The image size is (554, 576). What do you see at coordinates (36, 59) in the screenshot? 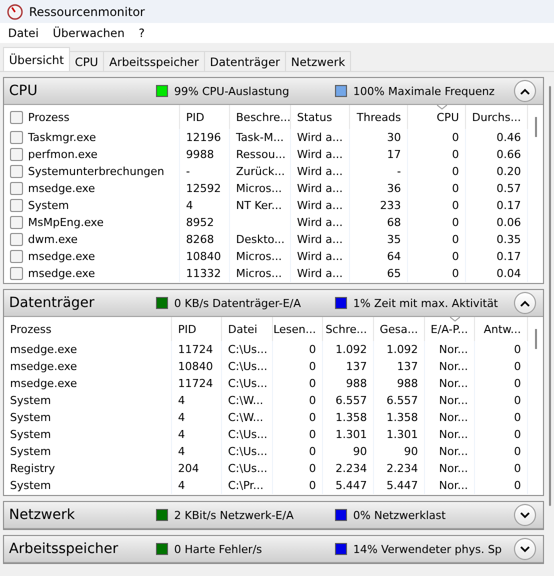
I see `tab: Übersicht` at bounding box center [36, 59].